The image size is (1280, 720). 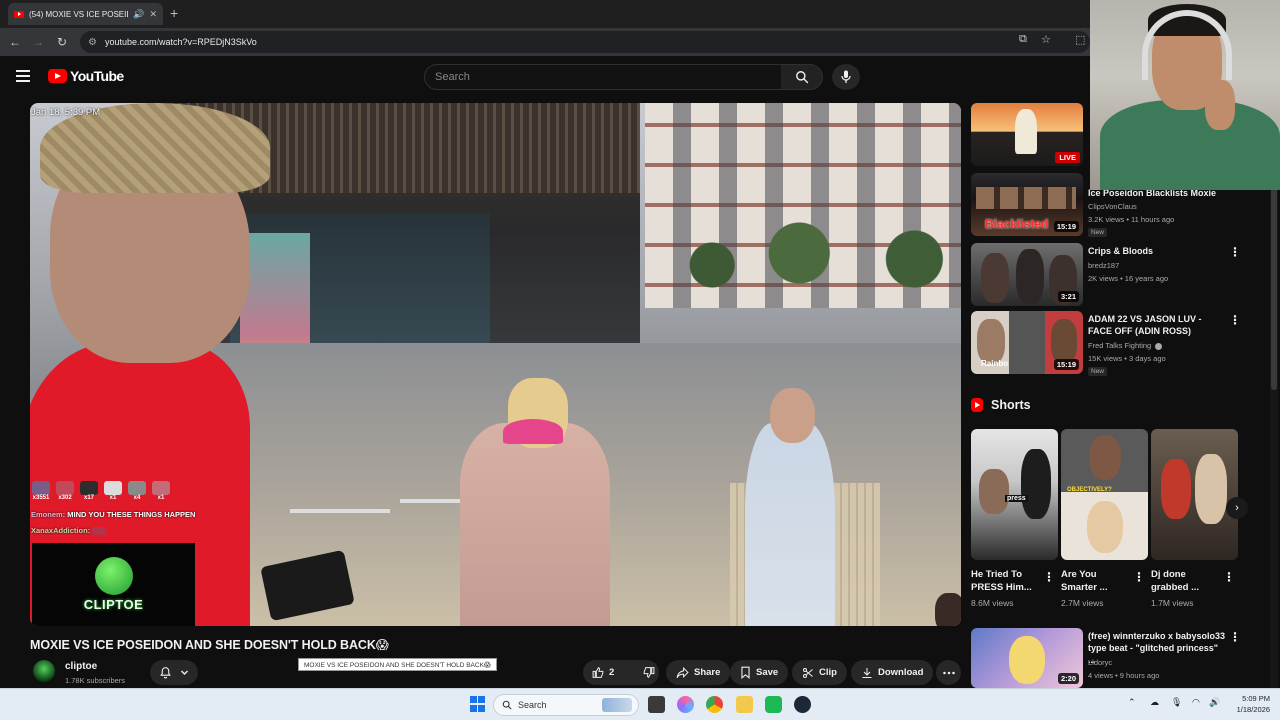 I want to click on youtube-header: YouTube Search, so click(x=640, y=78).